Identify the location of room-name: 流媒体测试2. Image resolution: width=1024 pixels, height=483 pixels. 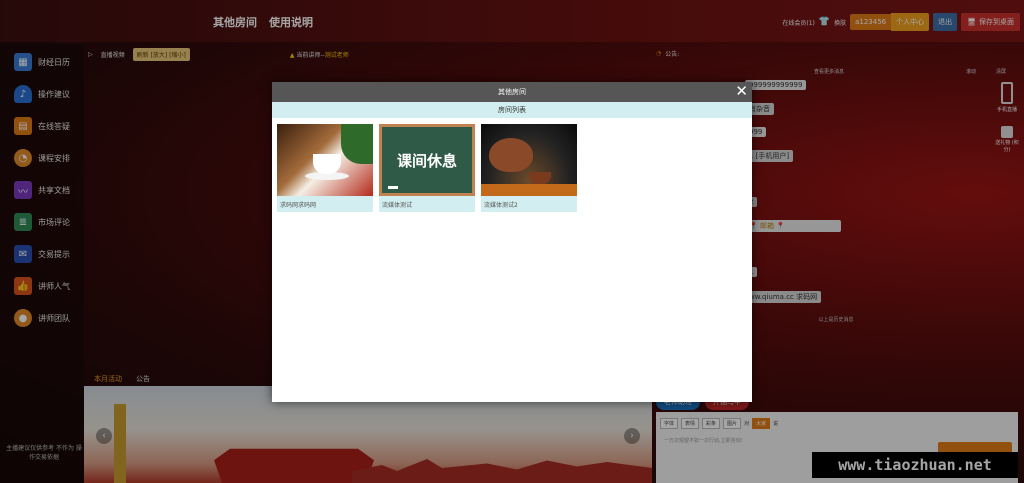
(529, 204).